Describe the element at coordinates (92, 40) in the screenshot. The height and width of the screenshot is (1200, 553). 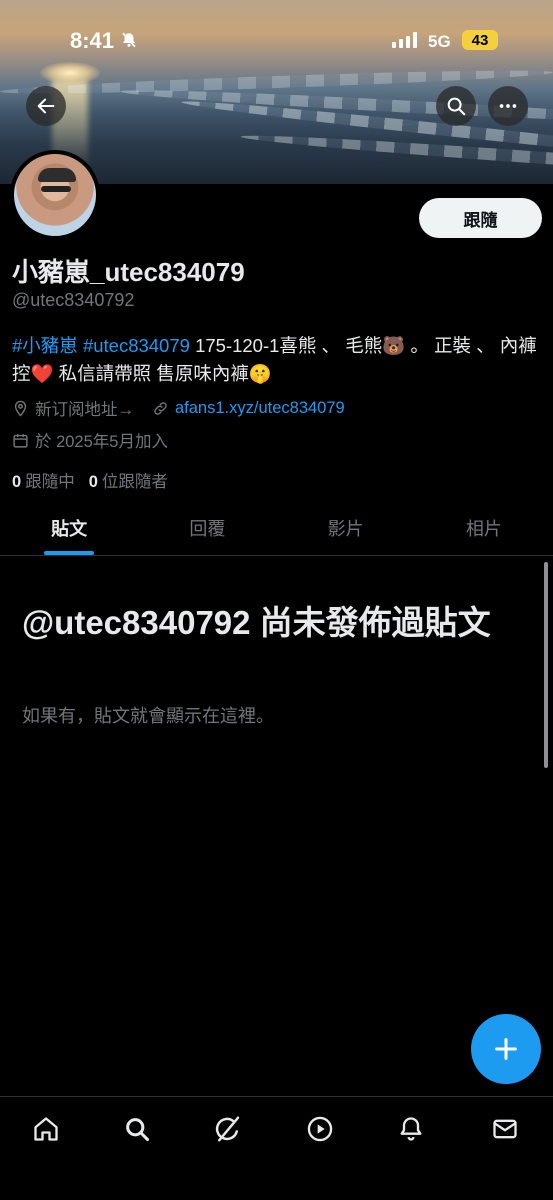
I see `status-time: 8:41` at that location.